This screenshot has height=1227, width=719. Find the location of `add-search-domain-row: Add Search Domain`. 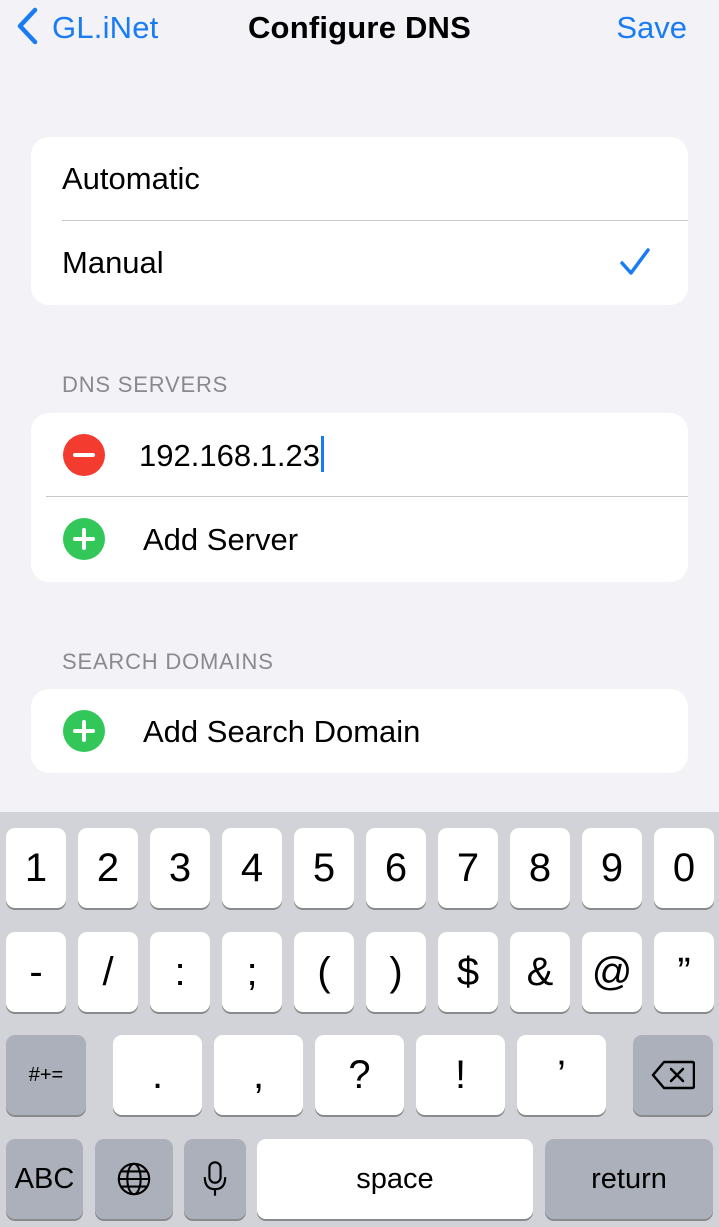

add-search-domain-row: Add Search Domain is located at coordinates (359, 731).